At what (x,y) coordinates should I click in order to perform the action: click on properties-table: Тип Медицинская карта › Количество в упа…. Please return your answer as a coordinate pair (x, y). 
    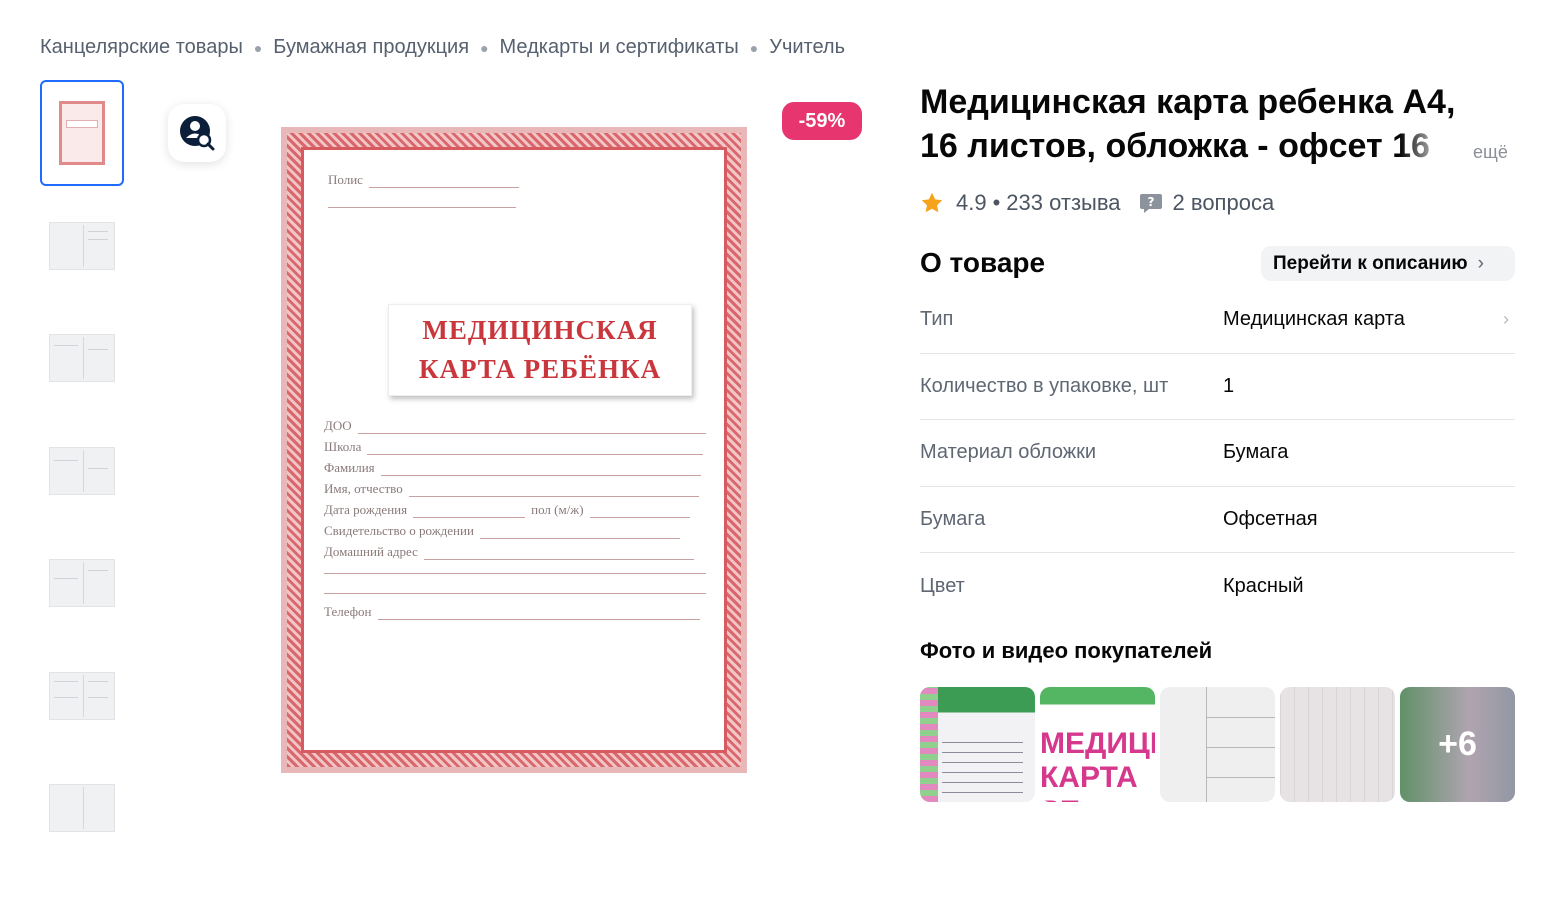
    Looking at the image, I should click on (1217, 453).